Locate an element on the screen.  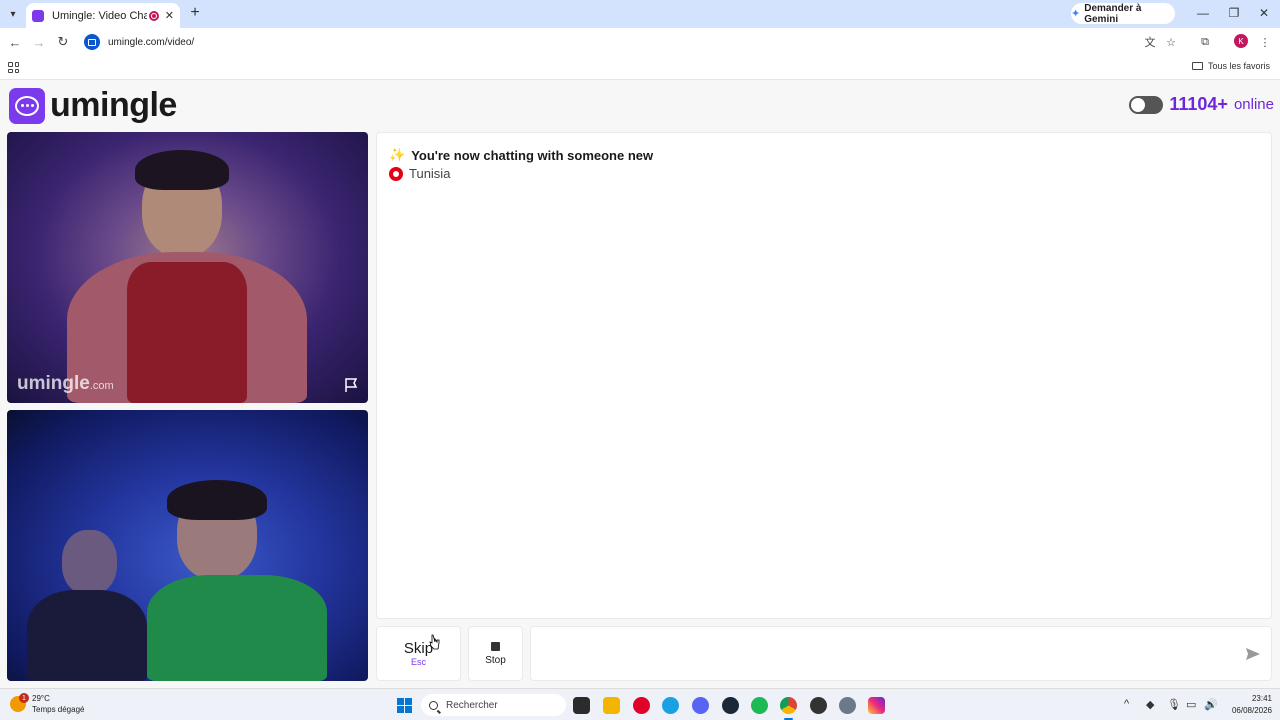
sparkles-icon: ✨ is located at coordinates (397, 154).